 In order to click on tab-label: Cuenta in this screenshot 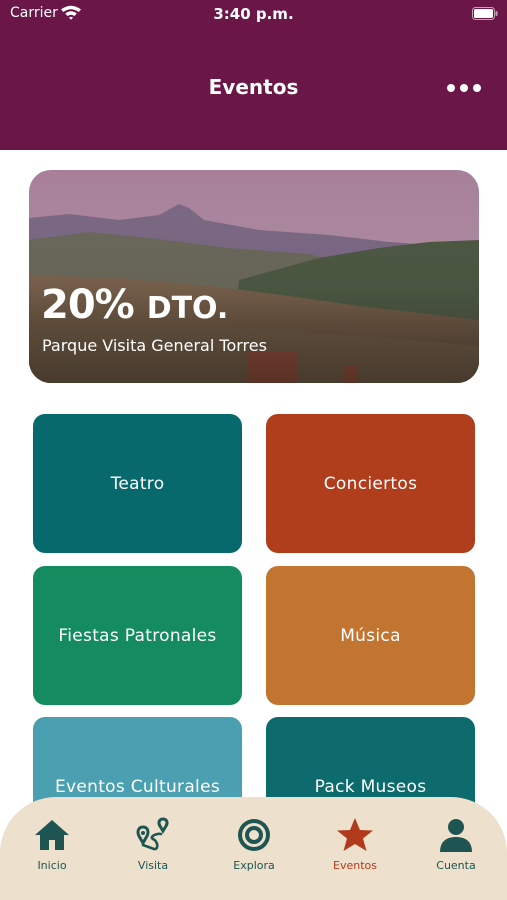, I will do `click(456, 865)`.